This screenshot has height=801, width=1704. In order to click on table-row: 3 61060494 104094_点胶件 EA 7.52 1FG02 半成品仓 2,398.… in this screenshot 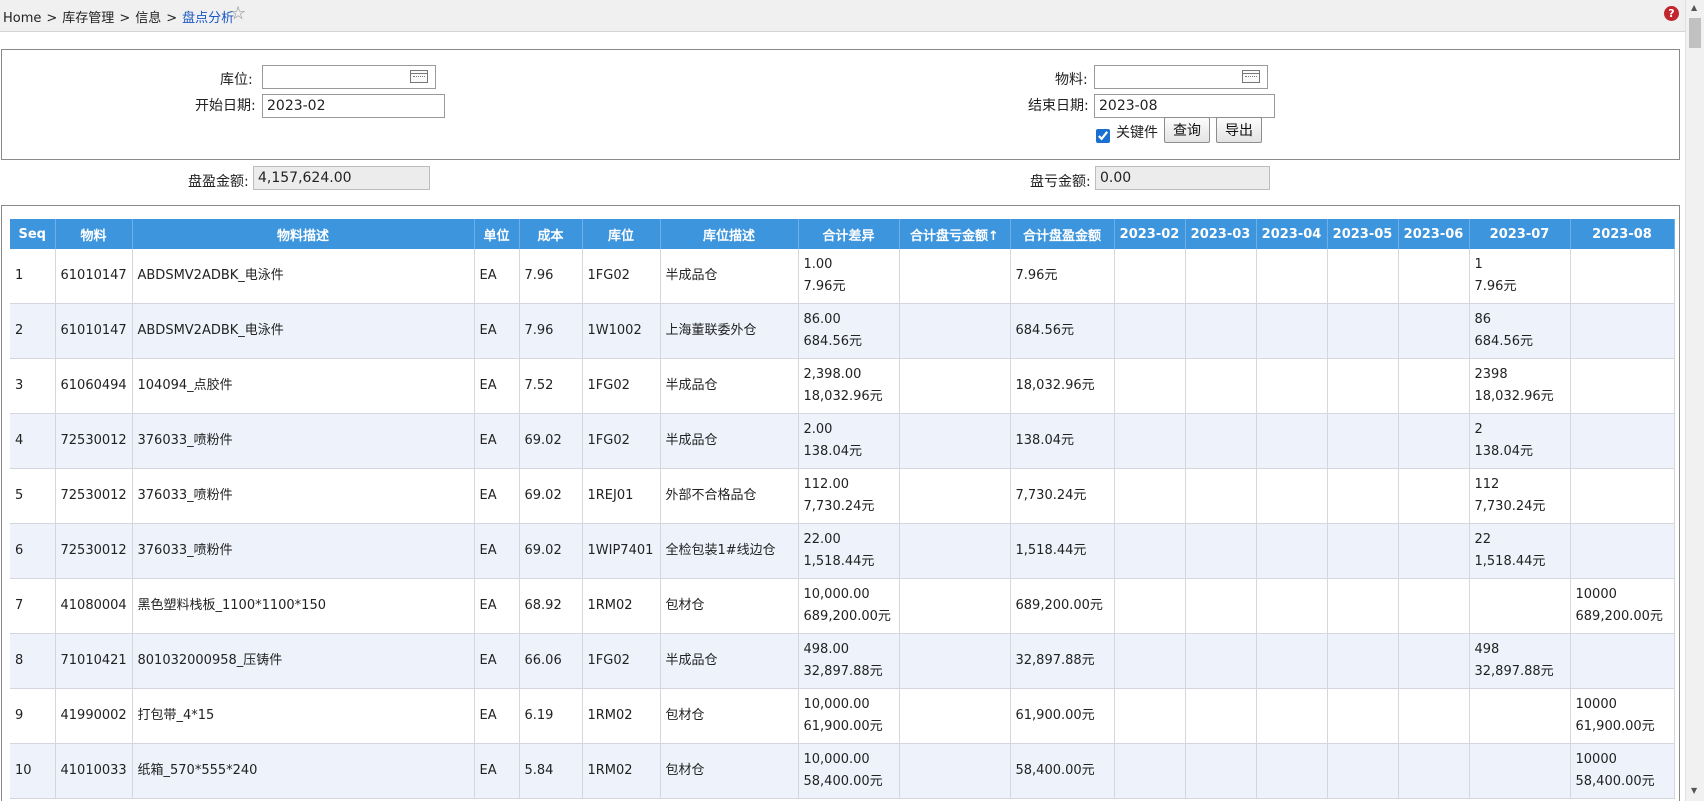, I will do `click(842, 386)`.